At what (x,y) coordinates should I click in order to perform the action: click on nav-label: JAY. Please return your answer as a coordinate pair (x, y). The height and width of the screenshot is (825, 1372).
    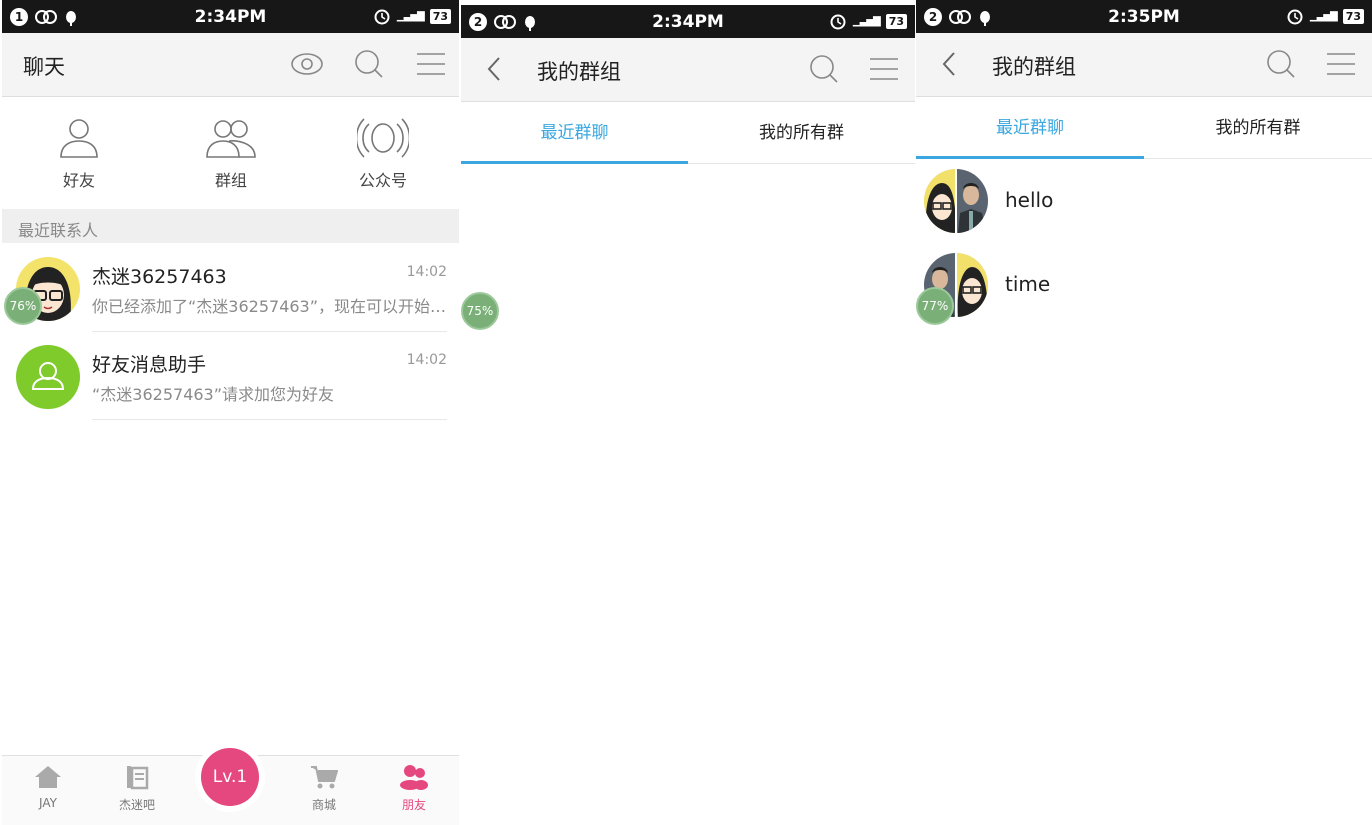
    Looking at the image, I should click on (48, 803).